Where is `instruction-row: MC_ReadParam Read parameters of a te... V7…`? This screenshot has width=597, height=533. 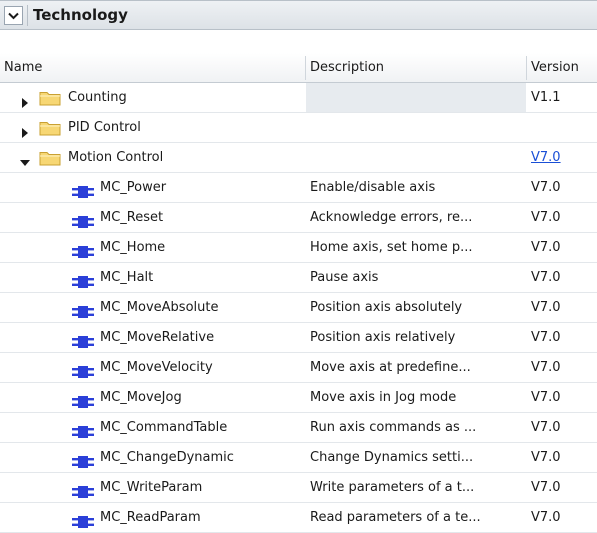
instruction-row: MC_ReadParam Read parameters of a te... V7… is located at coordinates (298, 518).